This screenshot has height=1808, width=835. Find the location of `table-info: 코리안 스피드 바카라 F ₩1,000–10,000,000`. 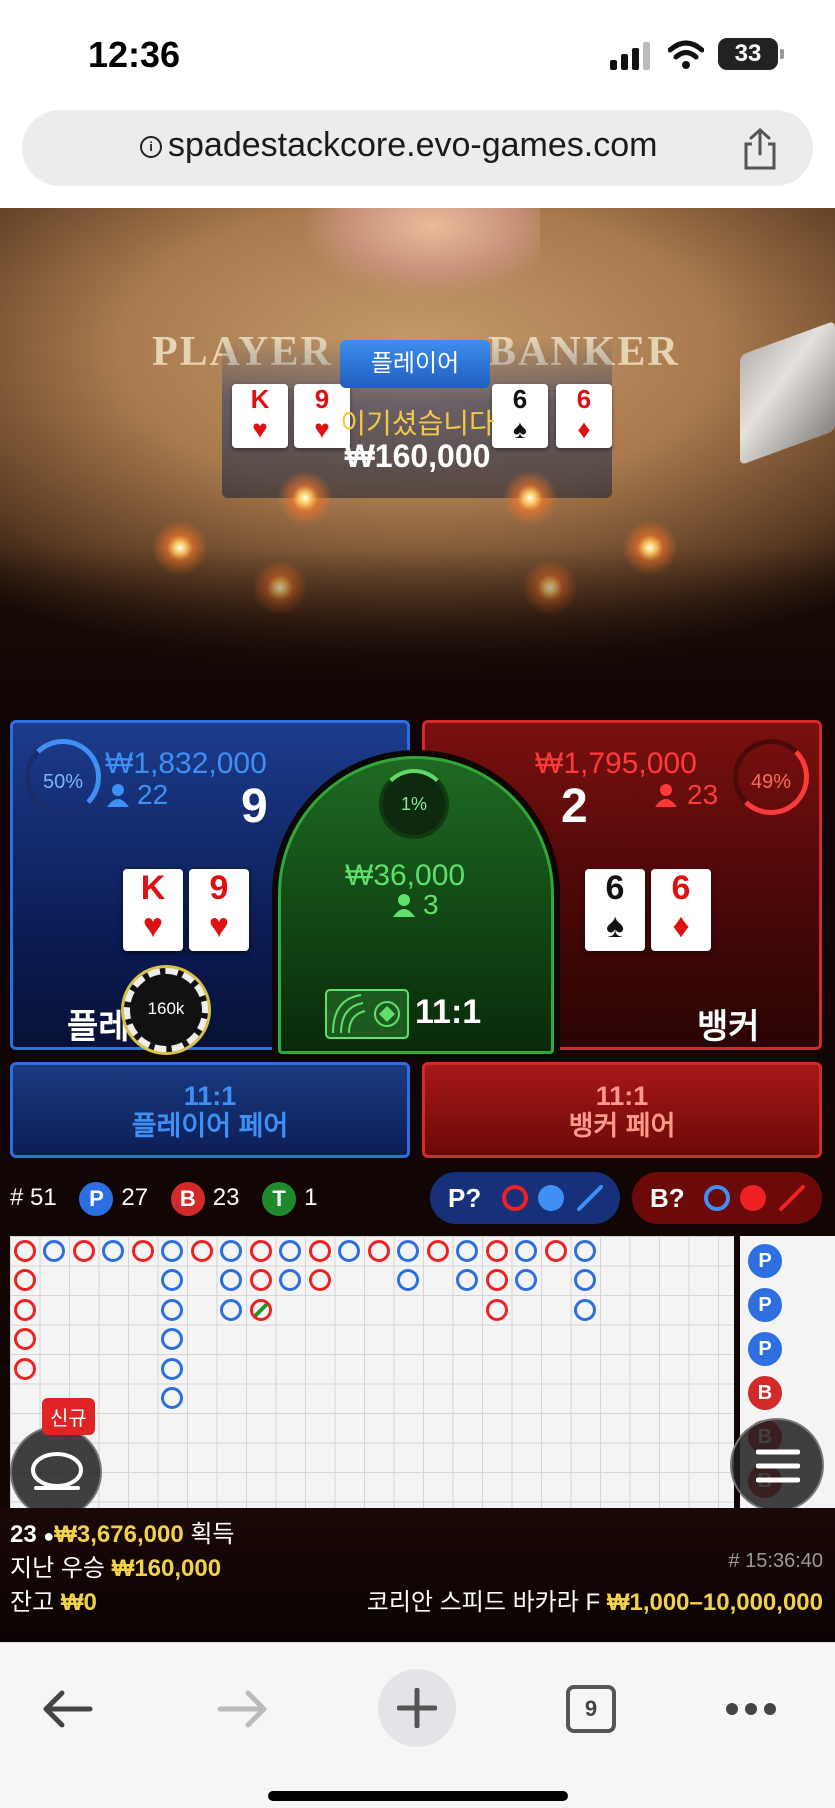

table-info: 코리안 스피드 바카라 F ₩1,000–10,000,000 is located at coordinates (595, 1599).